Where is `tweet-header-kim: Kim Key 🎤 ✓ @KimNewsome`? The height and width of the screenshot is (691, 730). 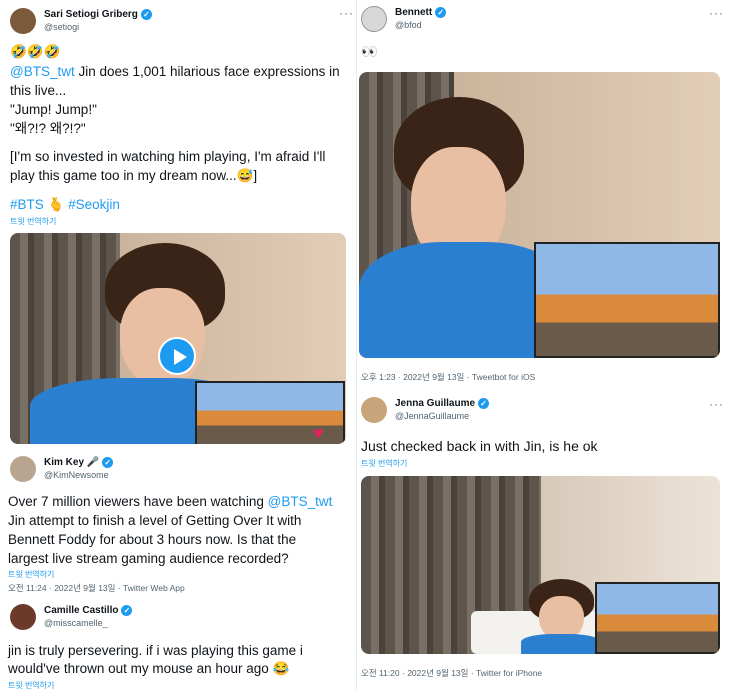 tweet-header-kim: Kim Key 🎤 ✓ @KimNewsome is located at coordinates (62, 469).